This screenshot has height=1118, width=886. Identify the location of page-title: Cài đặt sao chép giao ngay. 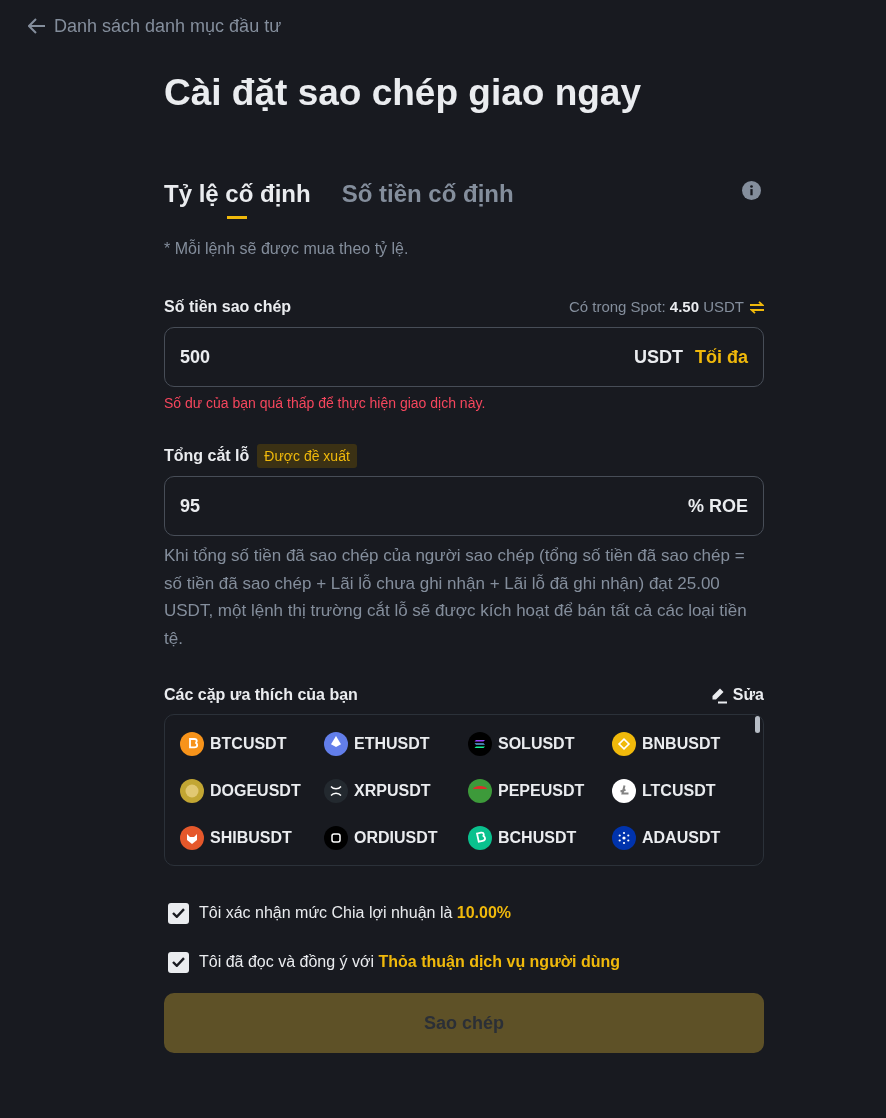
(403, 93).